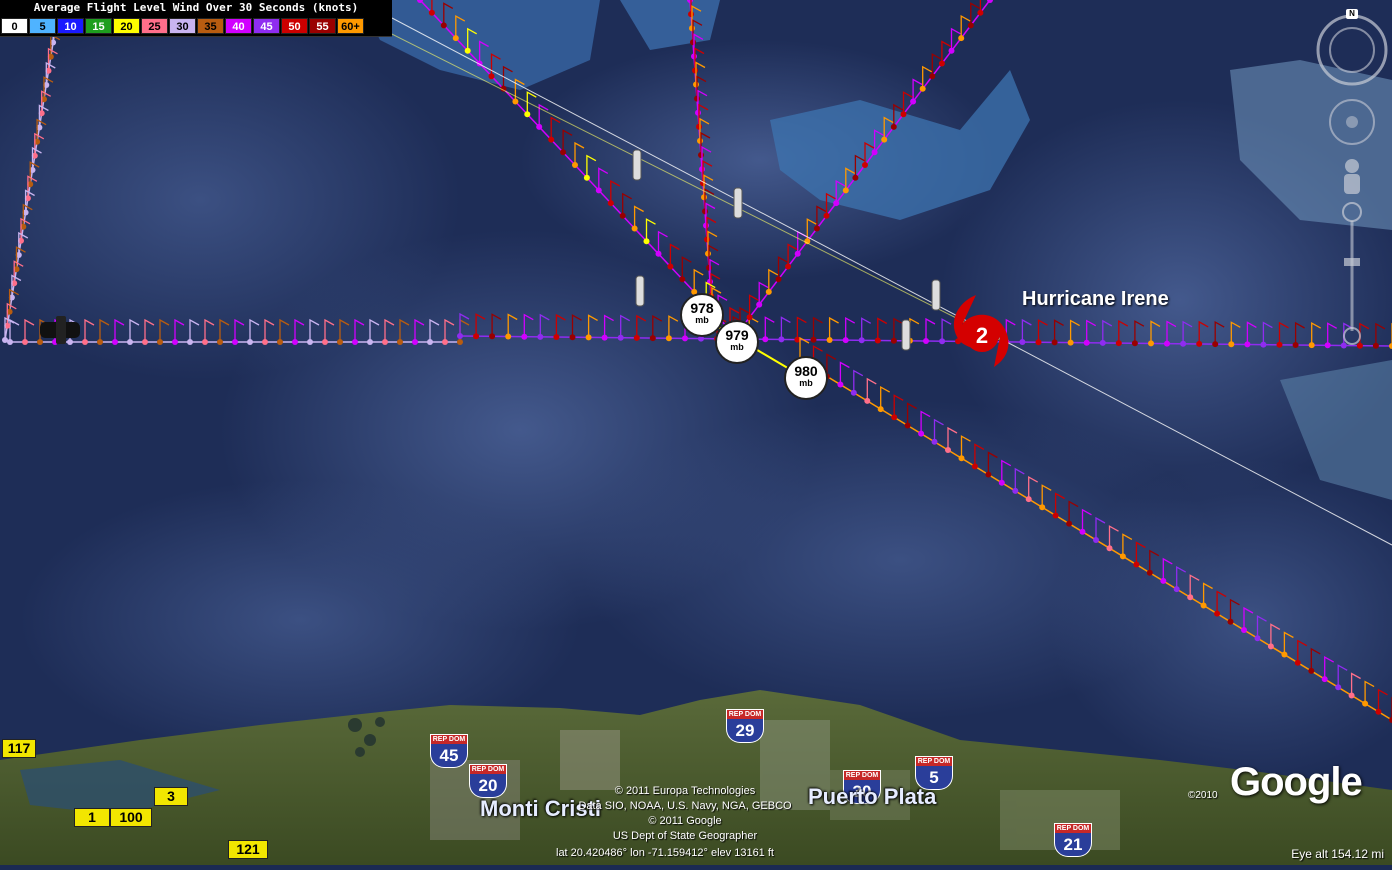 The height and width of the screenshot is (870, 1392). I want to click on legend-bin: 10, so click(70, 26).